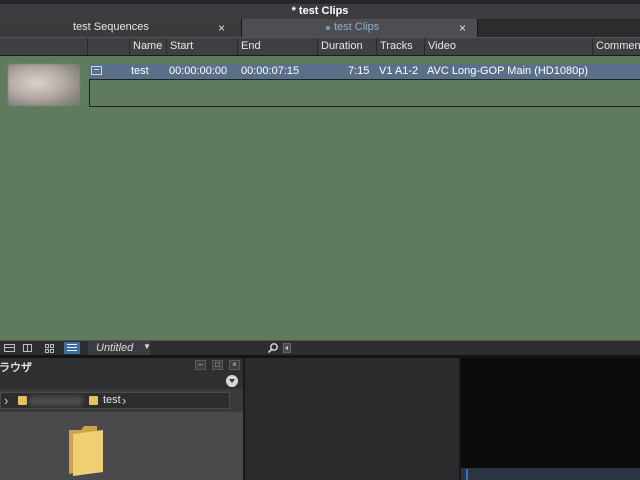 This screenshot has height=480, width=640. Describe the element at coordinates (121, 381) in the screenshot. I see `browser-toolbar` at that location.